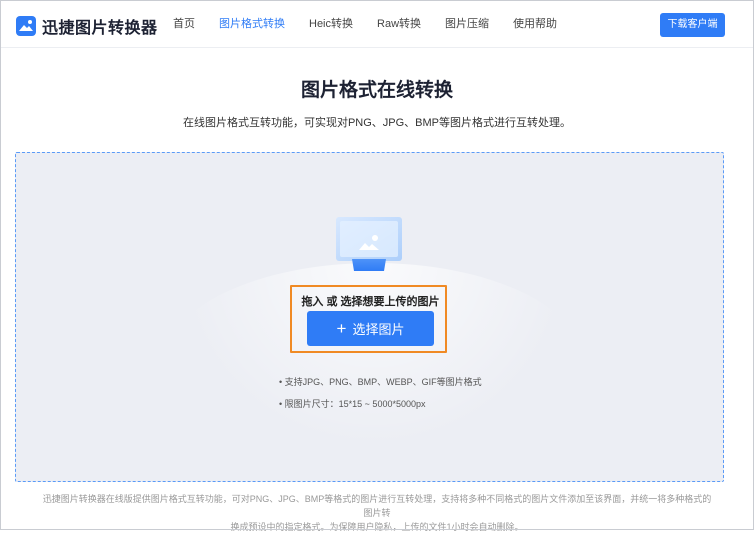 This screenshot has width=754, height=534. Describe the element at coordinates (369, 244) in the screenshot. I see `image-upload-illustration-icon` at that location.